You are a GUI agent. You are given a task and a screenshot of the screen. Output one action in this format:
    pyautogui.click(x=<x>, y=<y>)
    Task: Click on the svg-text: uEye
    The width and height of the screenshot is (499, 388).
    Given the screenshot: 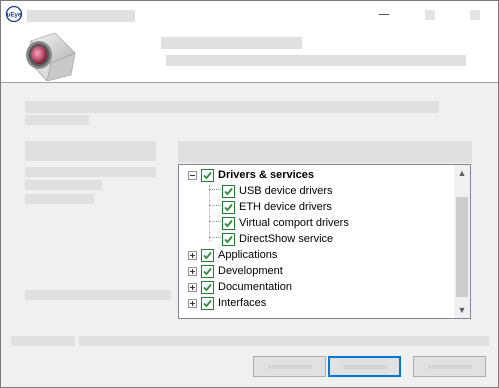 What is the action you would take?
    pyautogui.click(x=14, y=16)
    